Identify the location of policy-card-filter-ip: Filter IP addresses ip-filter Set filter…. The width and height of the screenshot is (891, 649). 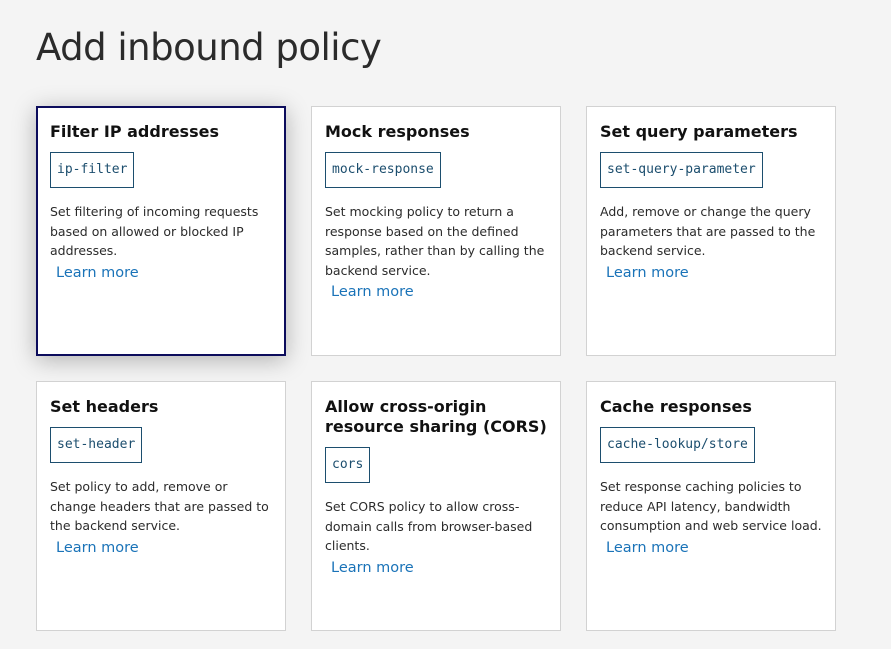
(161, 231).